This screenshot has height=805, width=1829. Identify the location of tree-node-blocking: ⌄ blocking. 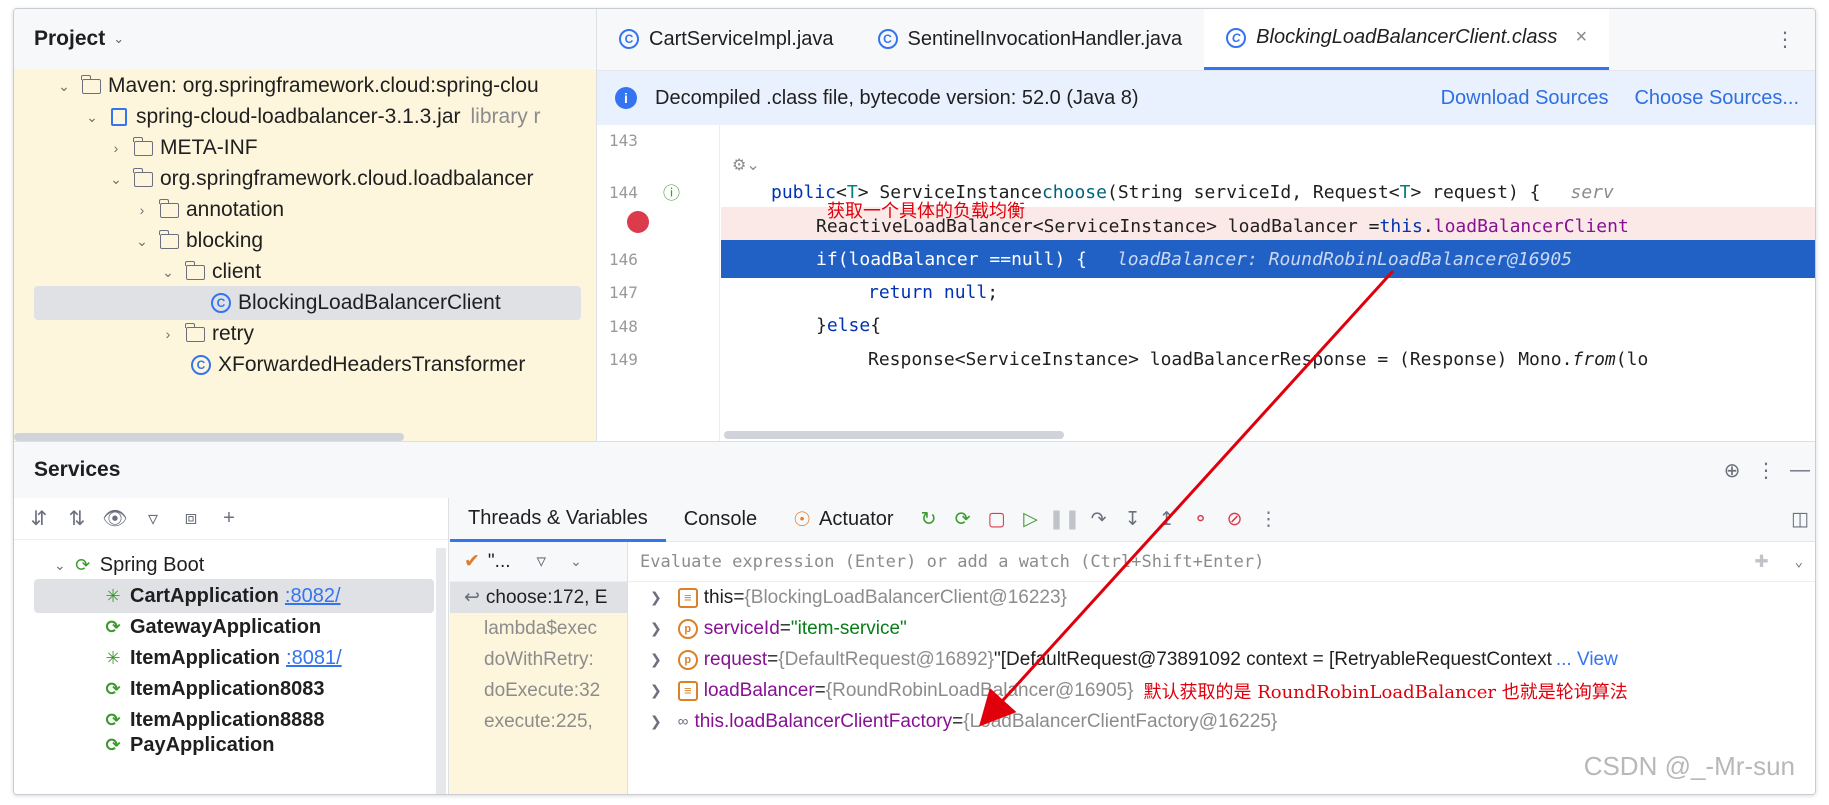
(305, 241).